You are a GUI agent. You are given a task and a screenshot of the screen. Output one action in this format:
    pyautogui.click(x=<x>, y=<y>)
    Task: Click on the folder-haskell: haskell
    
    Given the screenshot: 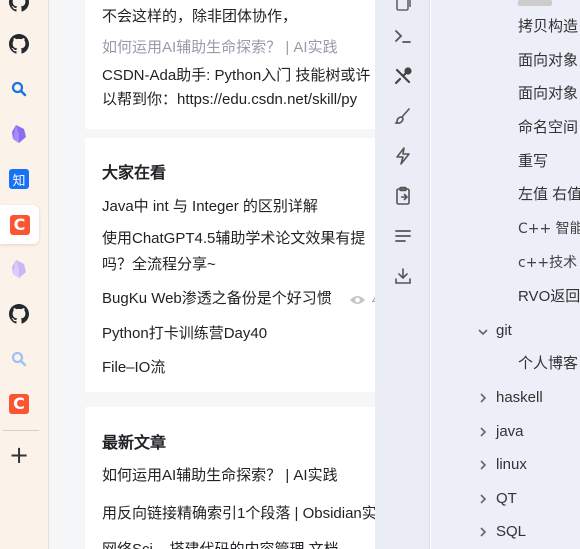 What is the action you would take?
    pyautogui.click(x=519, y=398)
    